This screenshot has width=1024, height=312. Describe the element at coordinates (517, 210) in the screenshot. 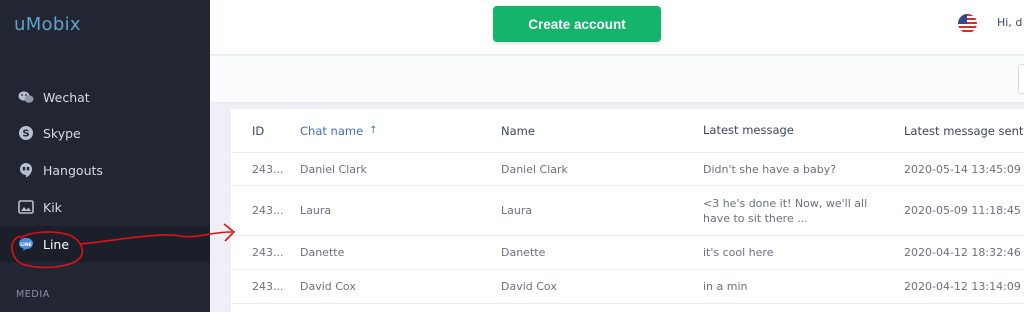

I see `cell-name: Laura` at that location.